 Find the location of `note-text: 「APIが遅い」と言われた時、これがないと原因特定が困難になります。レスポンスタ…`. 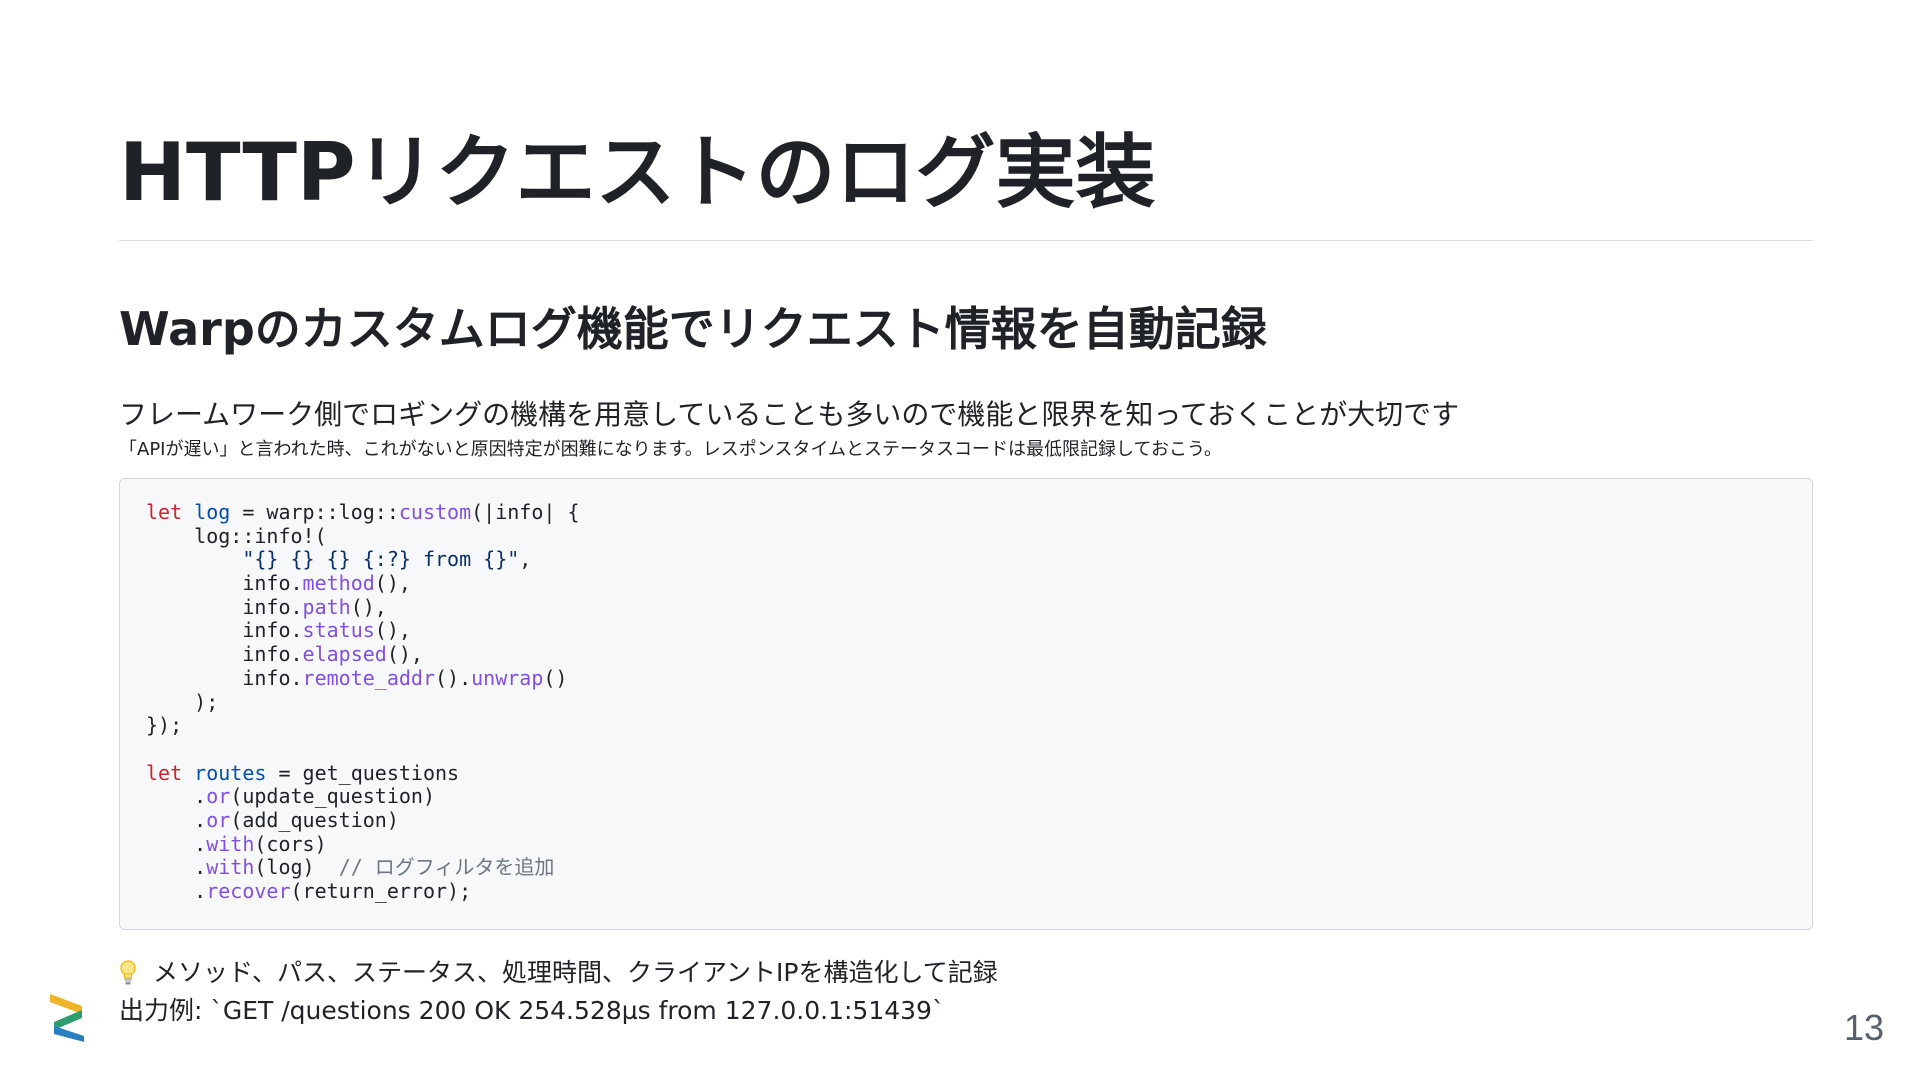

note-text: 「APIが遅い」と言われた時、これがないと原因特定が困難になります。レスポンスタ… is located at coordinates (670, 449).